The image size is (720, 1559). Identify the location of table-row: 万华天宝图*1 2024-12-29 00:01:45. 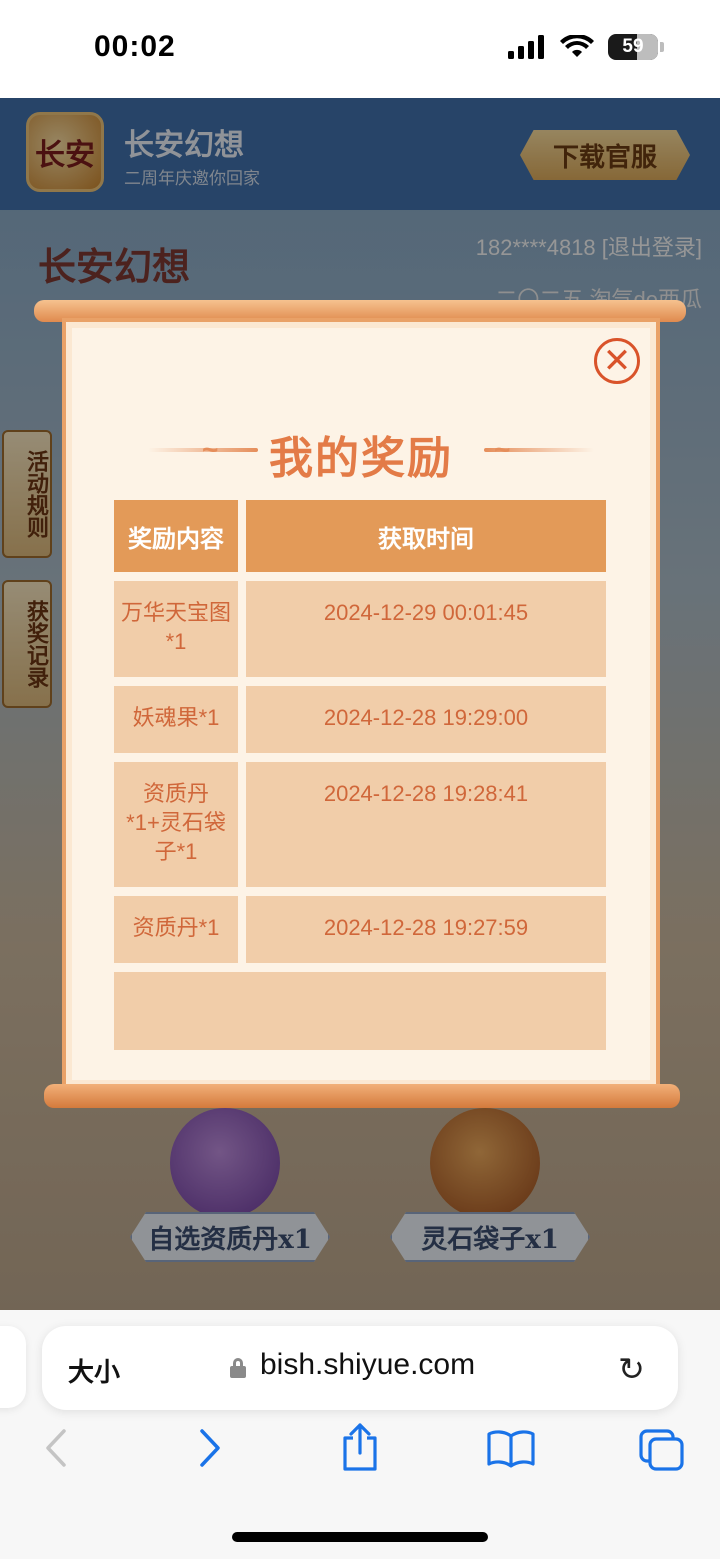
(360, 629).